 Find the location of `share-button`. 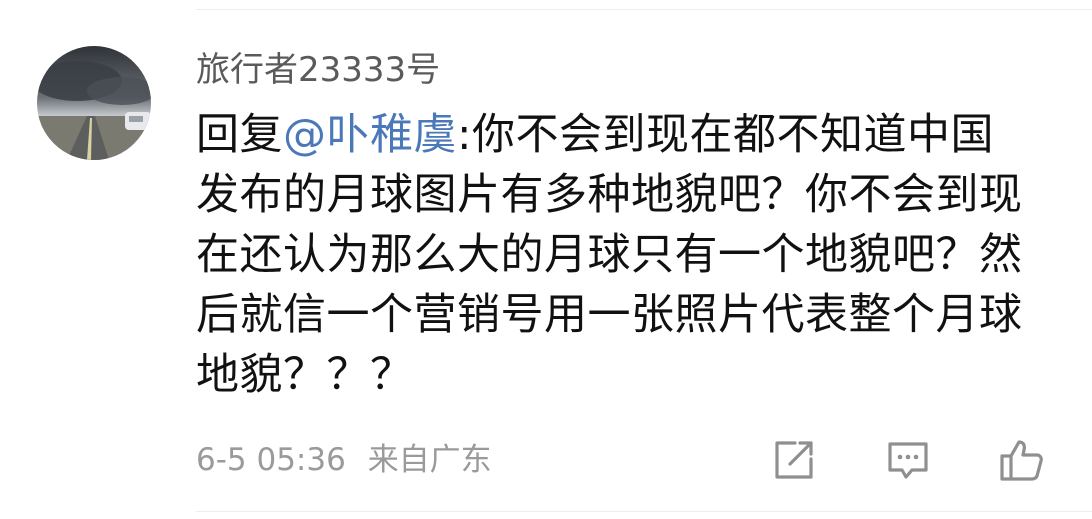

share-button is located at coordinates (794, 460).